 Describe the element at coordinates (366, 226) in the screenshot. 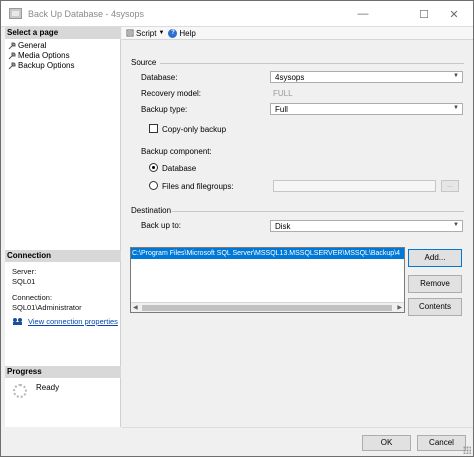

I see `back-up-to-select: Disk ▼` at that location.